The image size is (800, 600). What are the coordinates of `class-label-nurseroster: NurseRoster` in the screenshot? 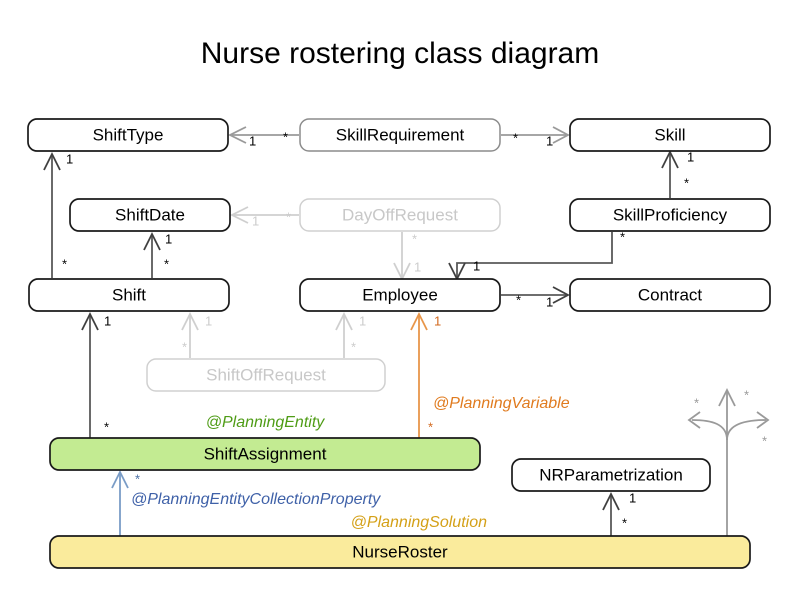 It's located at (400, 551).